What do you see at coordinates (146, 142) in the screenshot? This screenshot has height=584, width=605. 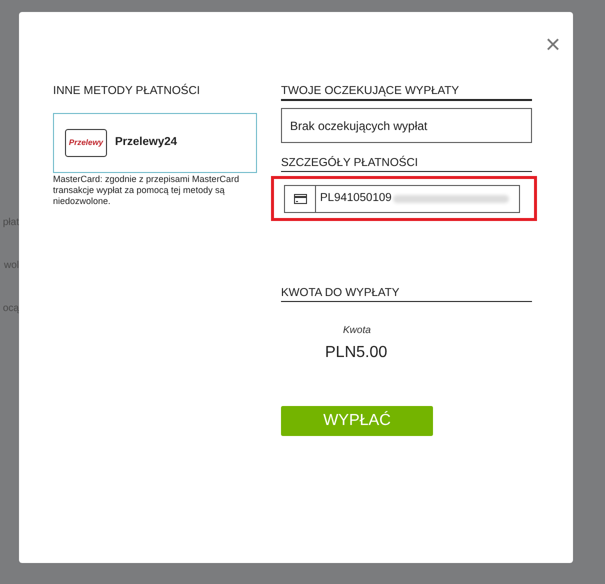 I see `method-name: Przelewy24` at bounding box center [146, 142].